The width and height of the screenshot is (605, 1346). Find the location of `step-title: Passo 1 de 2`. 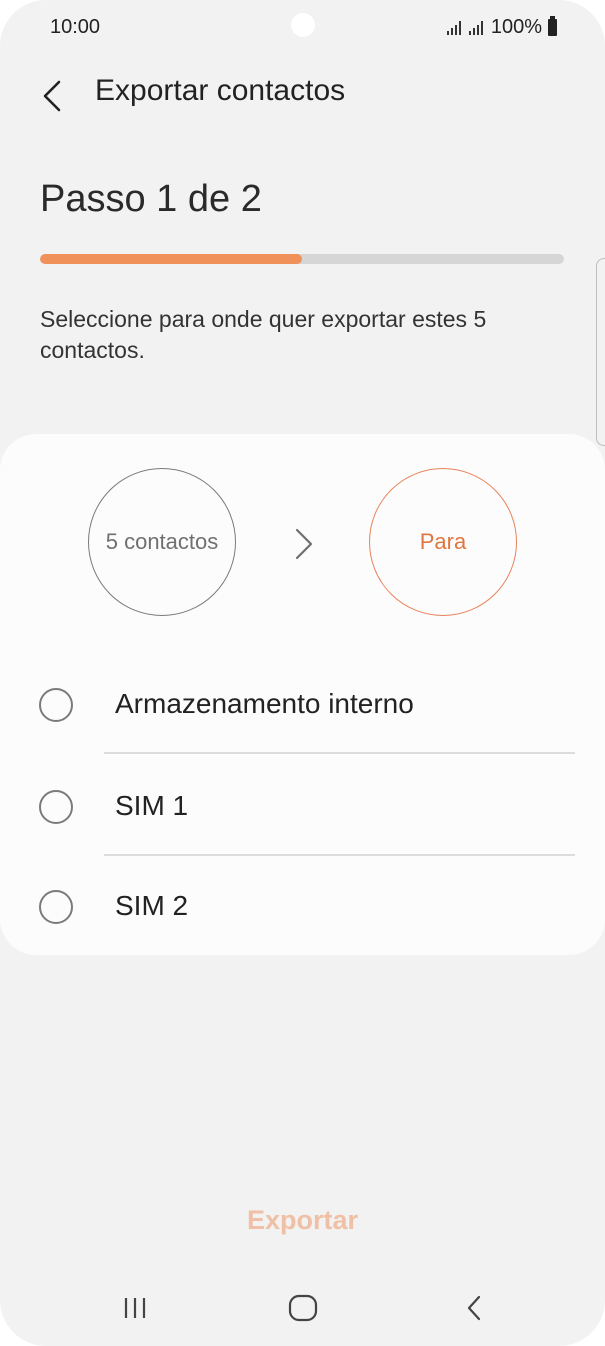

step-title: Passo 1 de 2 is located at coordinates (151, 199).